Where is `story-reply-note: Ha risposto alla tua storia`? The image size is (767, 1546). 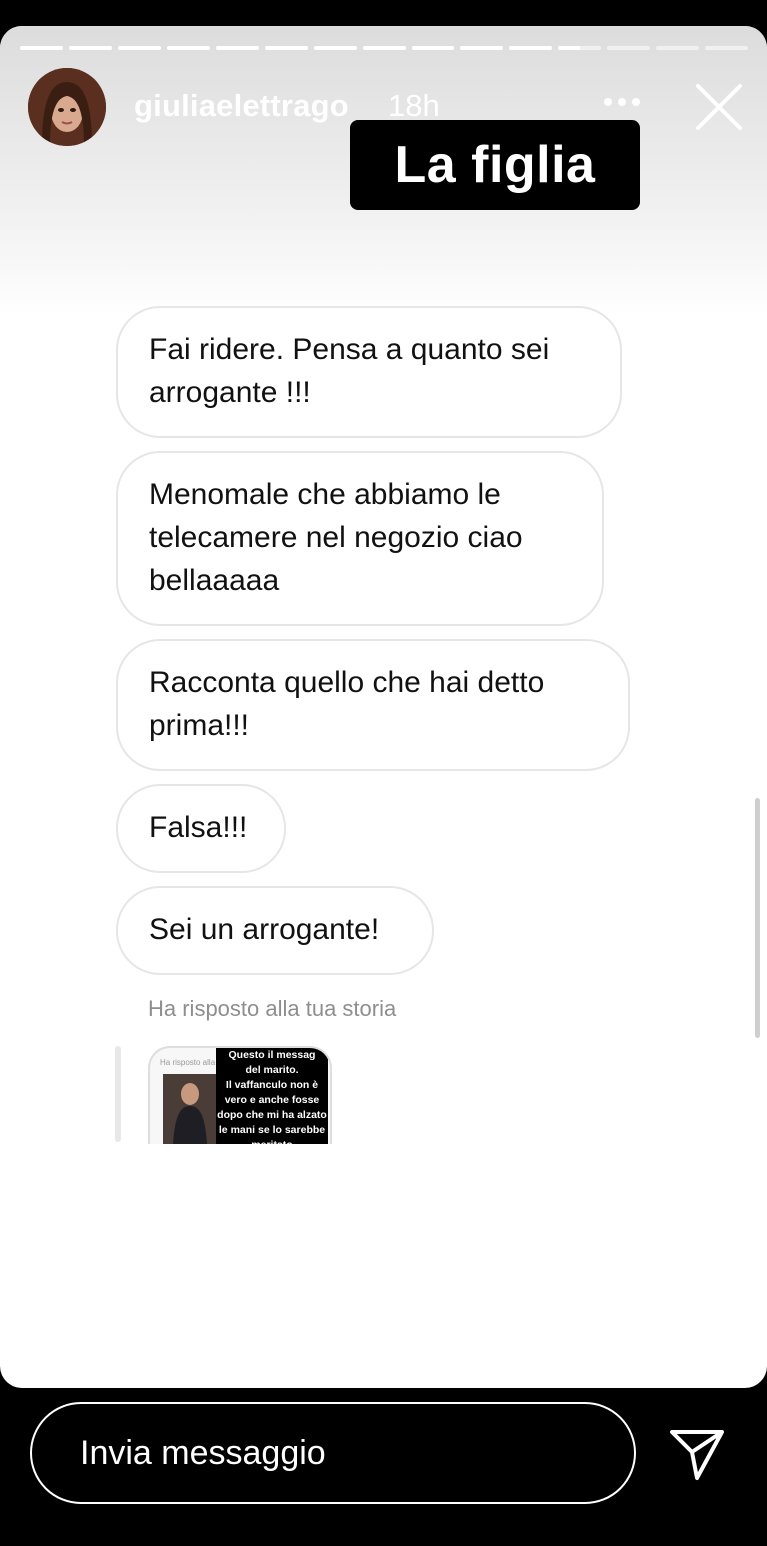
story-reply-note: Ha risposto alla tua storia is located at coordinates (272, 1008).